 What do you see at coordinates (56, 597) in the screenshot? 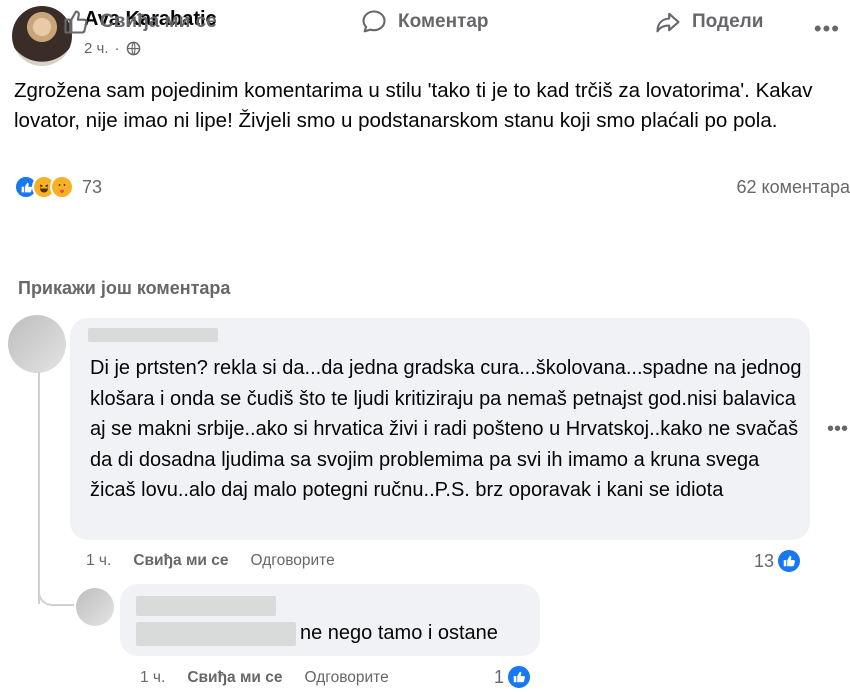
I see `thread-connector` at bounding box center [56, 597].